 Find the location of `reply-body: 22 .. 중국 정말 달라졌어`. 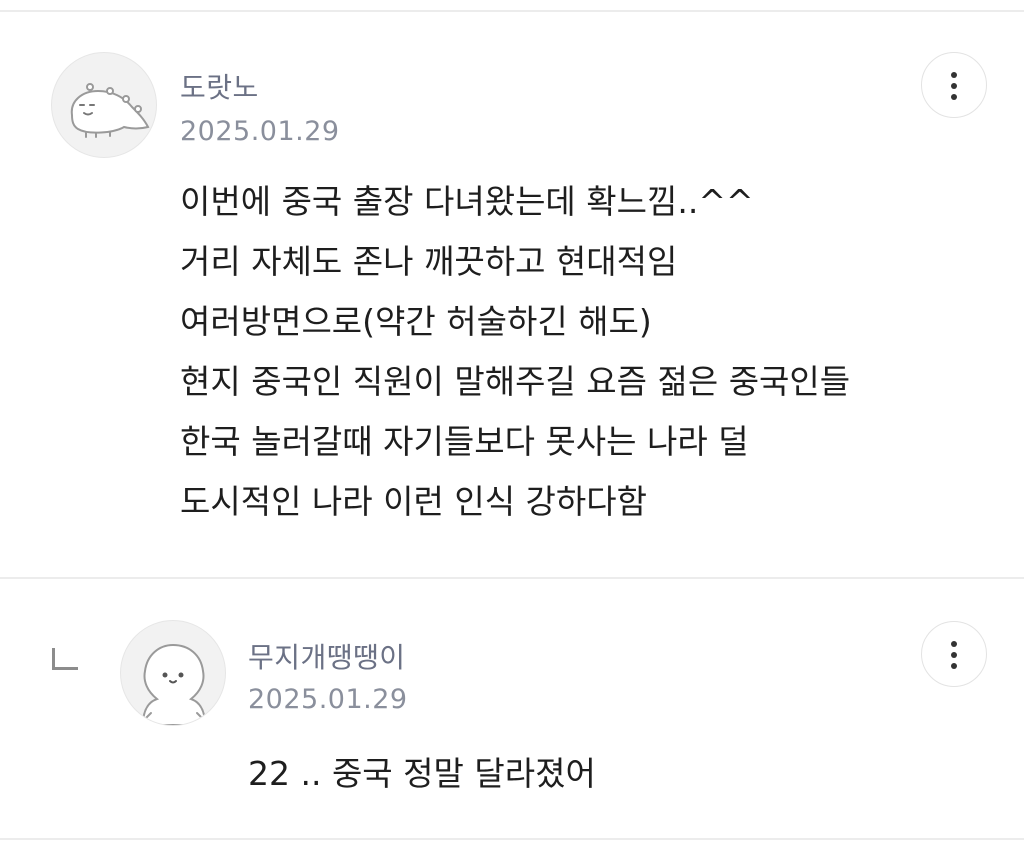

reply-body: 22 .. 중국 정말 달라졌어 is located at coordinates (422, 774).